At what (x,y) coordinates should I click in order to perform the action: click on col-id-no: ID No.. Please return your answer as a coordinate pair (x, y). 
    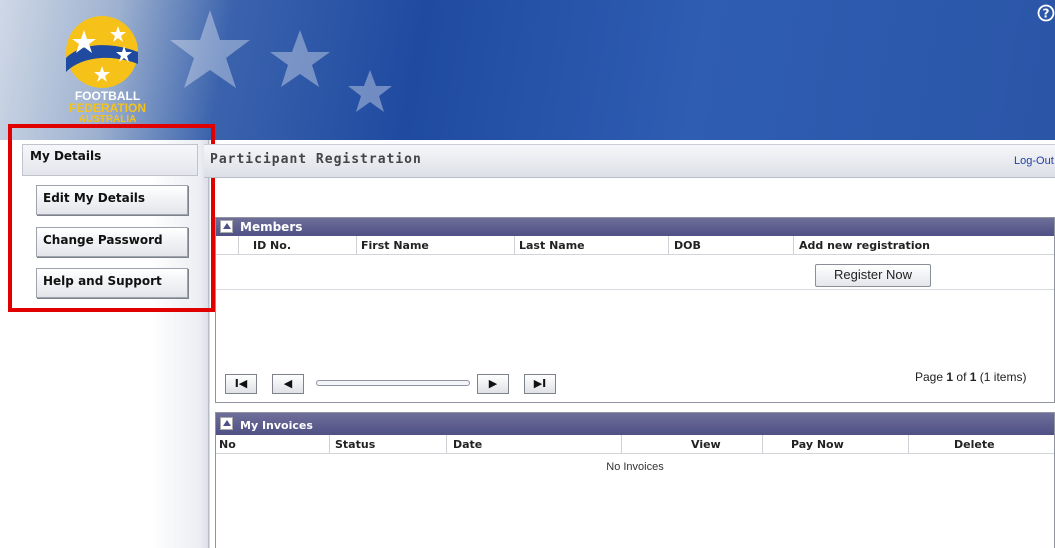
    Looking at the image, I should click on (272, 245).